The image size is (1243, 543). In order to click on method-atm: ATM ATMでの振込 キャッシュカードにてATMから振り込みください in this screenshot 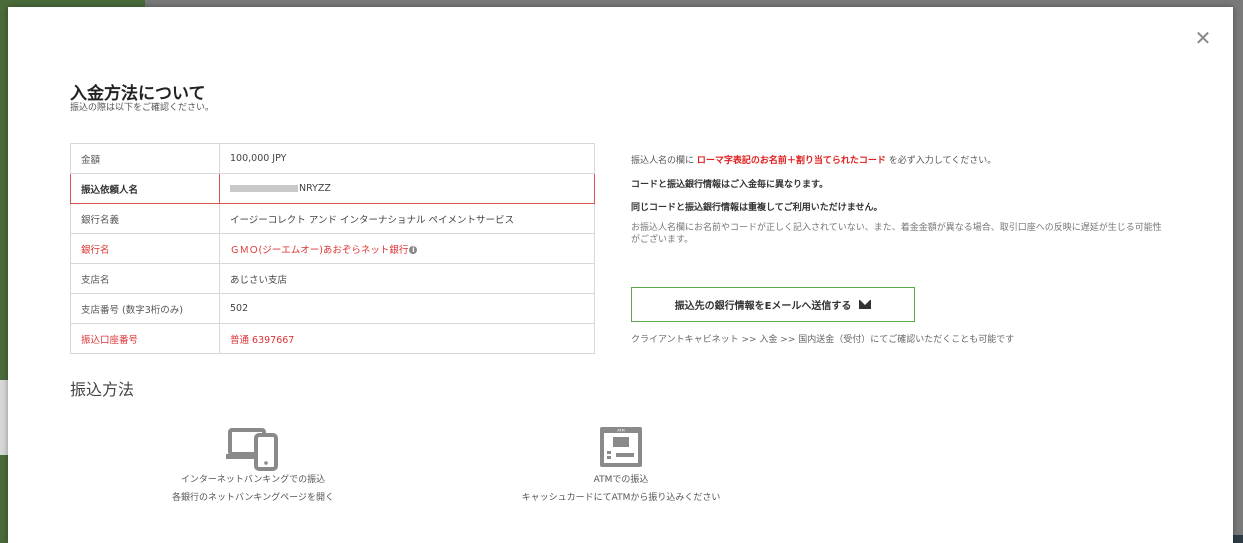, I will do `click(621, 466)`.